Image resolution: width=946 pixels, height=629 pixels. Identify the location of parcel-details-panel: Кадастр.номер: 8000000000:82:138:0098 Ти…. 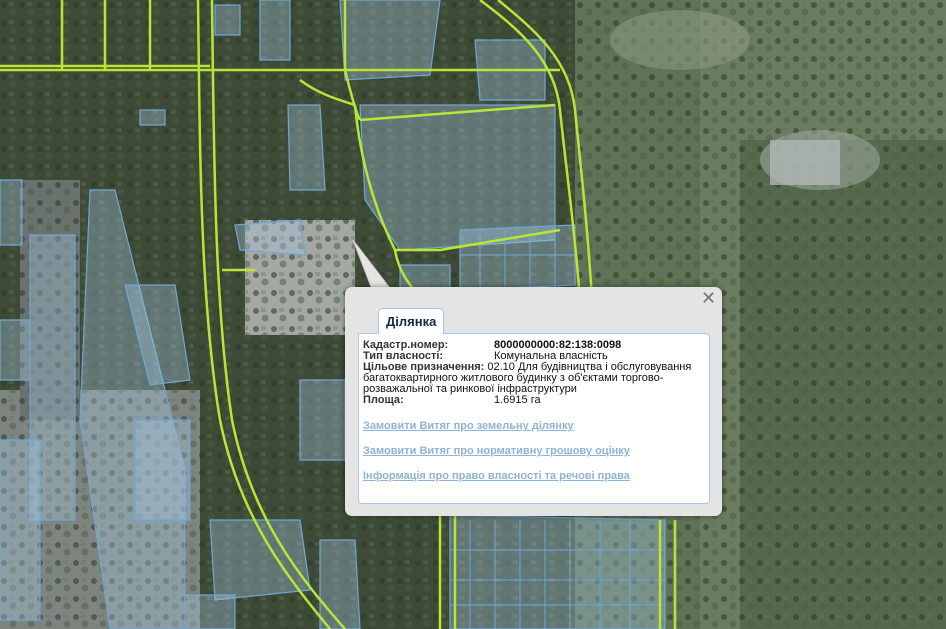
(534, 418).